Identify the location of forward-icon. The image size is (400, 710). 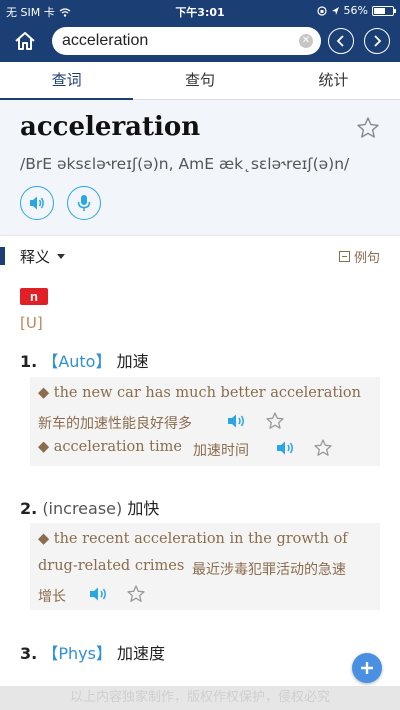
(378, 41).